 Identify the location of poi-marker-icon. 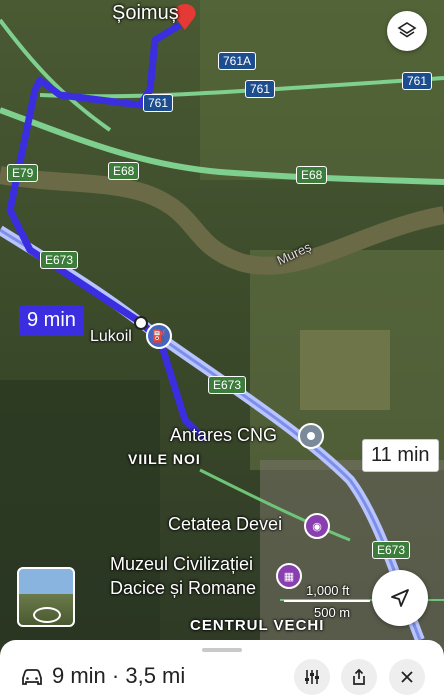
(311, 436).